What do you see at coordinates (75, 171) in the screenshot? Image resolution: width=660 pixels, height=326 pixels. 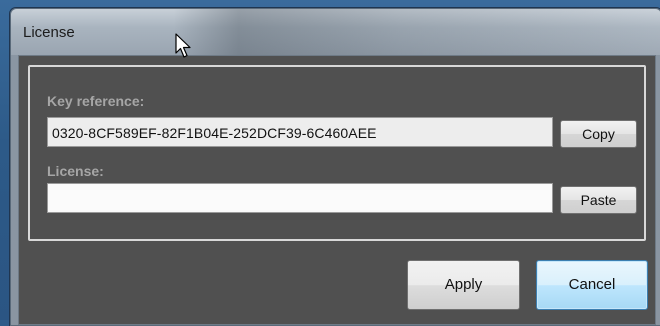 I see `license-label: License:` at bounding box center [75, 171].